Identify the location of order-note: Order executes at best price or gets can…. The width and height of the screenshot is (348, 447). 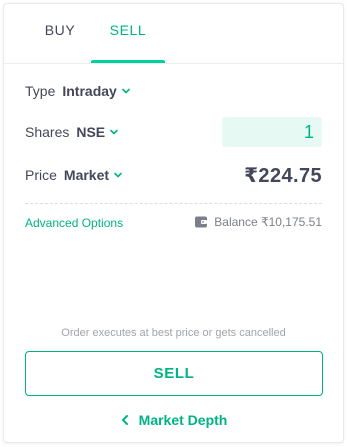
(173, 333).